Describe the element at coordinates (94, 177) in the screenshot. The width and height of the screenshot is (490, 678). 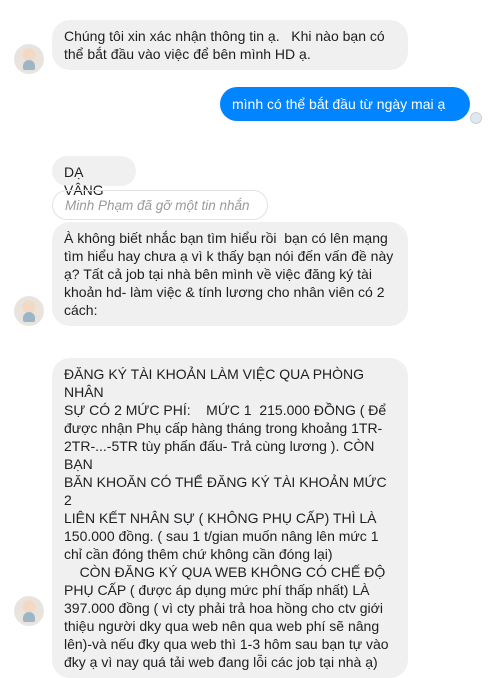
I see `incoming-message: DẠ VÂNG` at that location.